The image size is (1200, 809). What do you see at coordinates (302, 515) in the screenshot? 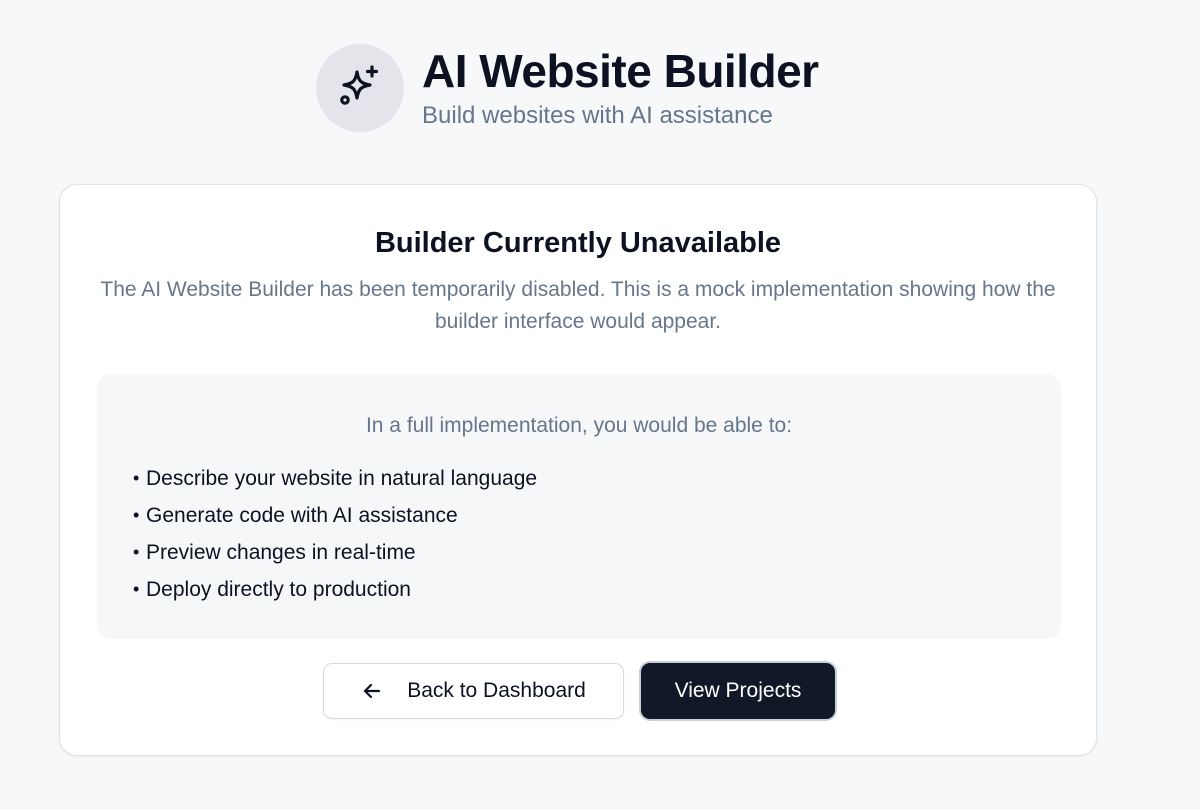
I see `list-item-text: Generate code with AI assistance` at bounding box center [302, 515].